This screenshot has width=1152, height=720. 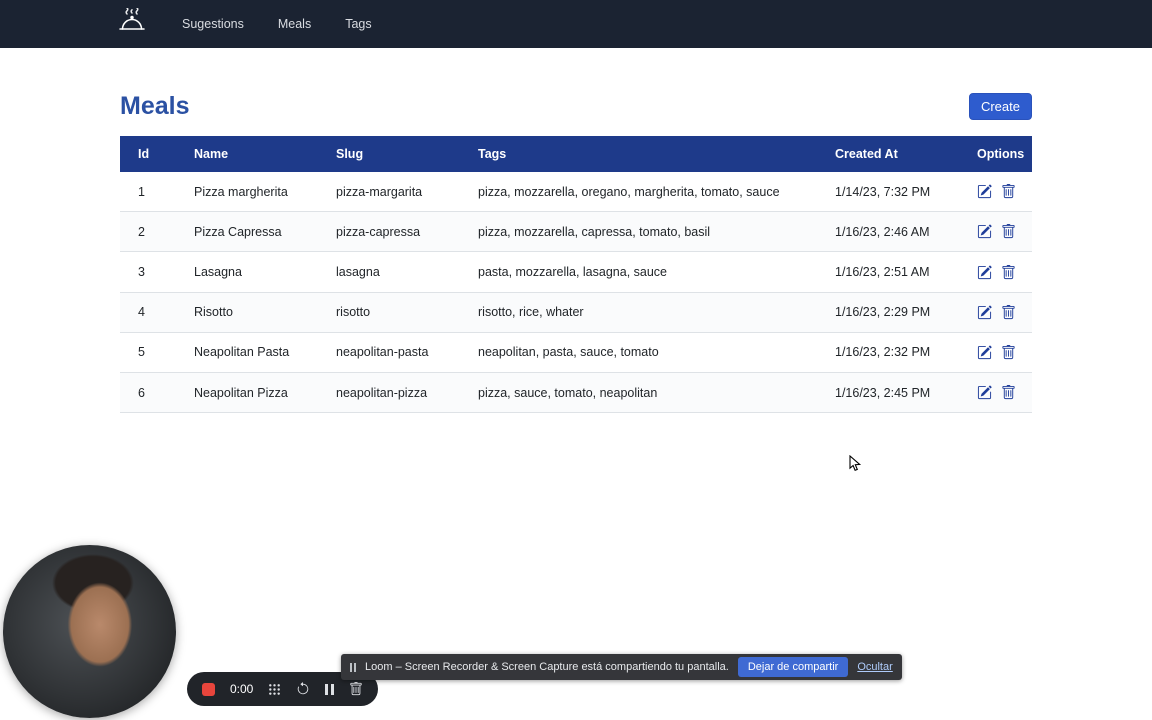 I want to click on cell-name: Neapolitan Pizza, so click(x=247, y=393).